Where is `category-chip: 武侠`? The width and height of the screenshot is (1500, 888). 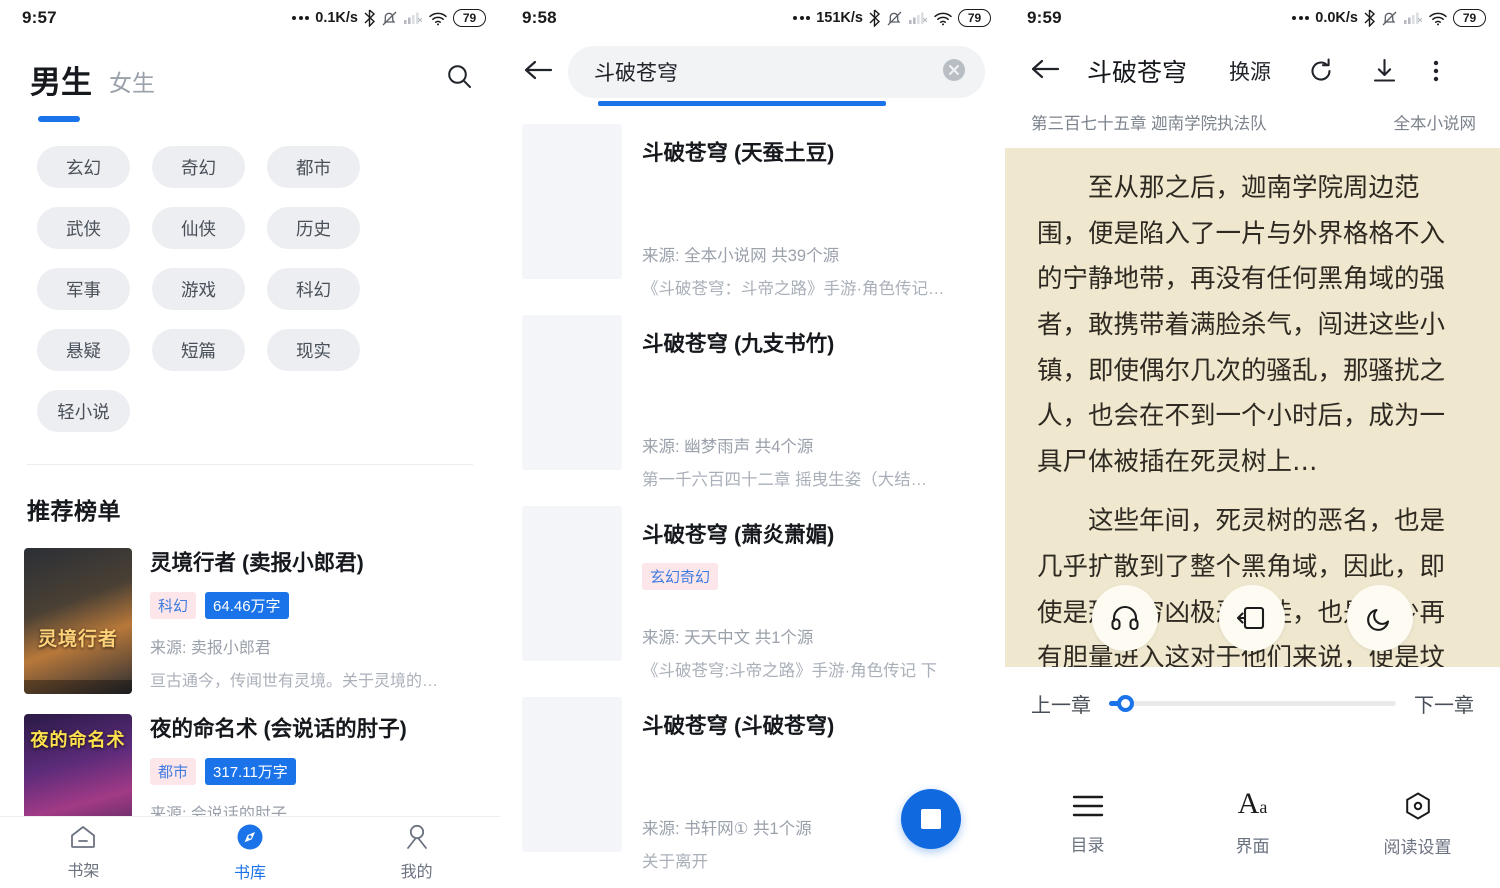
category-chip: 武侠 is located at coordinates (83, 228).